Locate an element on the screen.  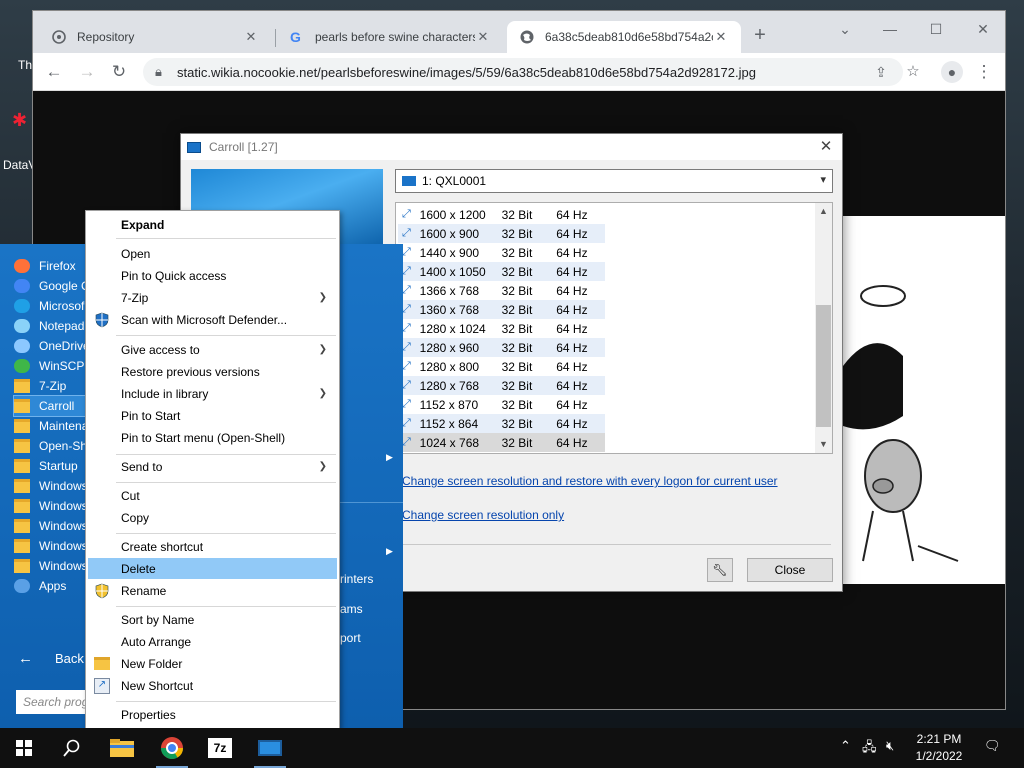
context-menu-item: Sort by Name is located at coordinates (212, 619).